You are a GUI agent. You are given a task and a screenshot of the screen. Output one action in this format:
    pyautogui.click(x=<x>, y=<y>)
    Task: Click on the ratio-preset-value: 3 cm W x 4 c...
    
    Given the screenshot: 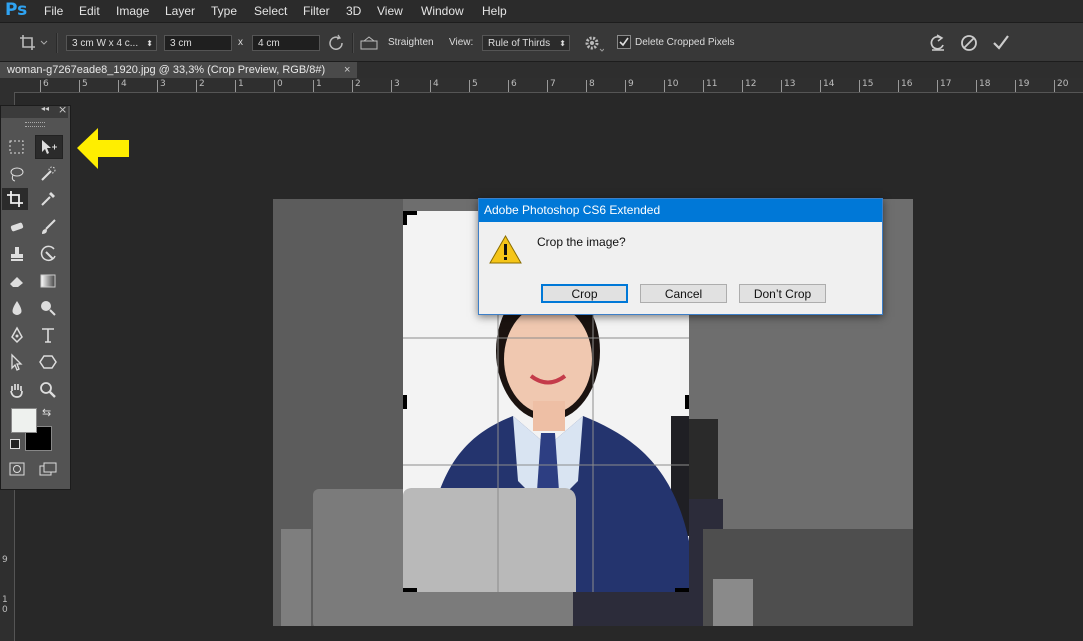 What is the action you would take?
    pyautogui.click(x=105, y=43)
    